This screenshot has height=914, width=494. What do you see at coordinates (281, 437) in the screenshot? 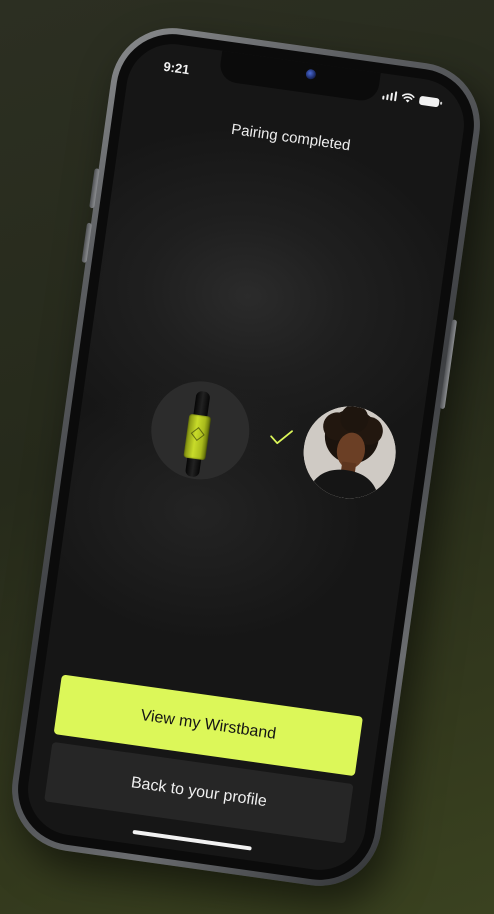
I see `checkmark-icon` at bounding box center [281, 437].